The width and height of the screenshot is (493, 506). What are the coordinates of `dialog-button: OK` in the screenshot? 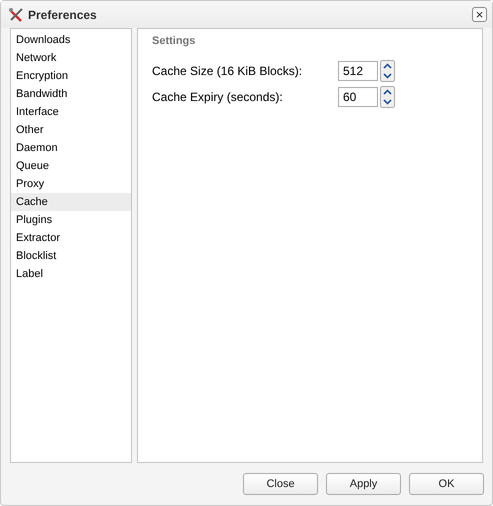 It's located at (446, 484).